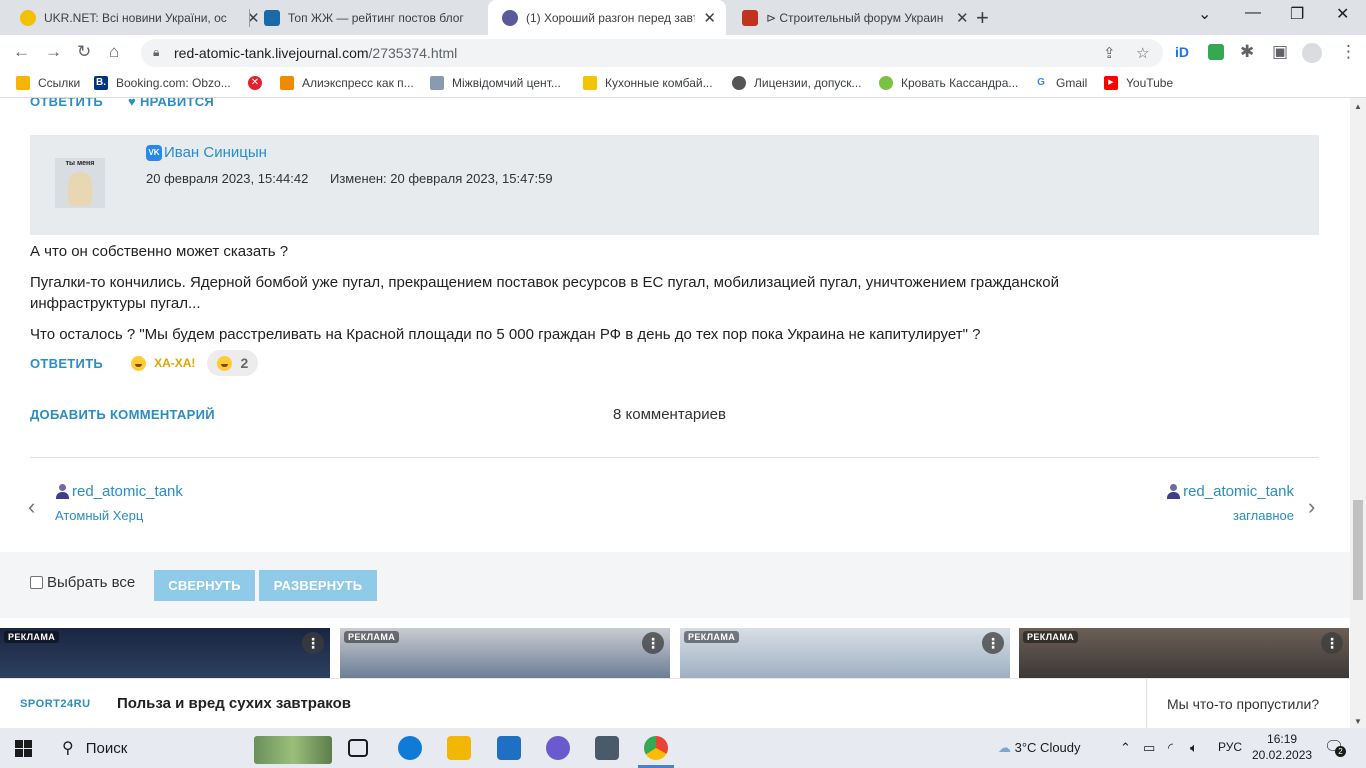  I want to click on notification-count: 2, so click(1340, 751).